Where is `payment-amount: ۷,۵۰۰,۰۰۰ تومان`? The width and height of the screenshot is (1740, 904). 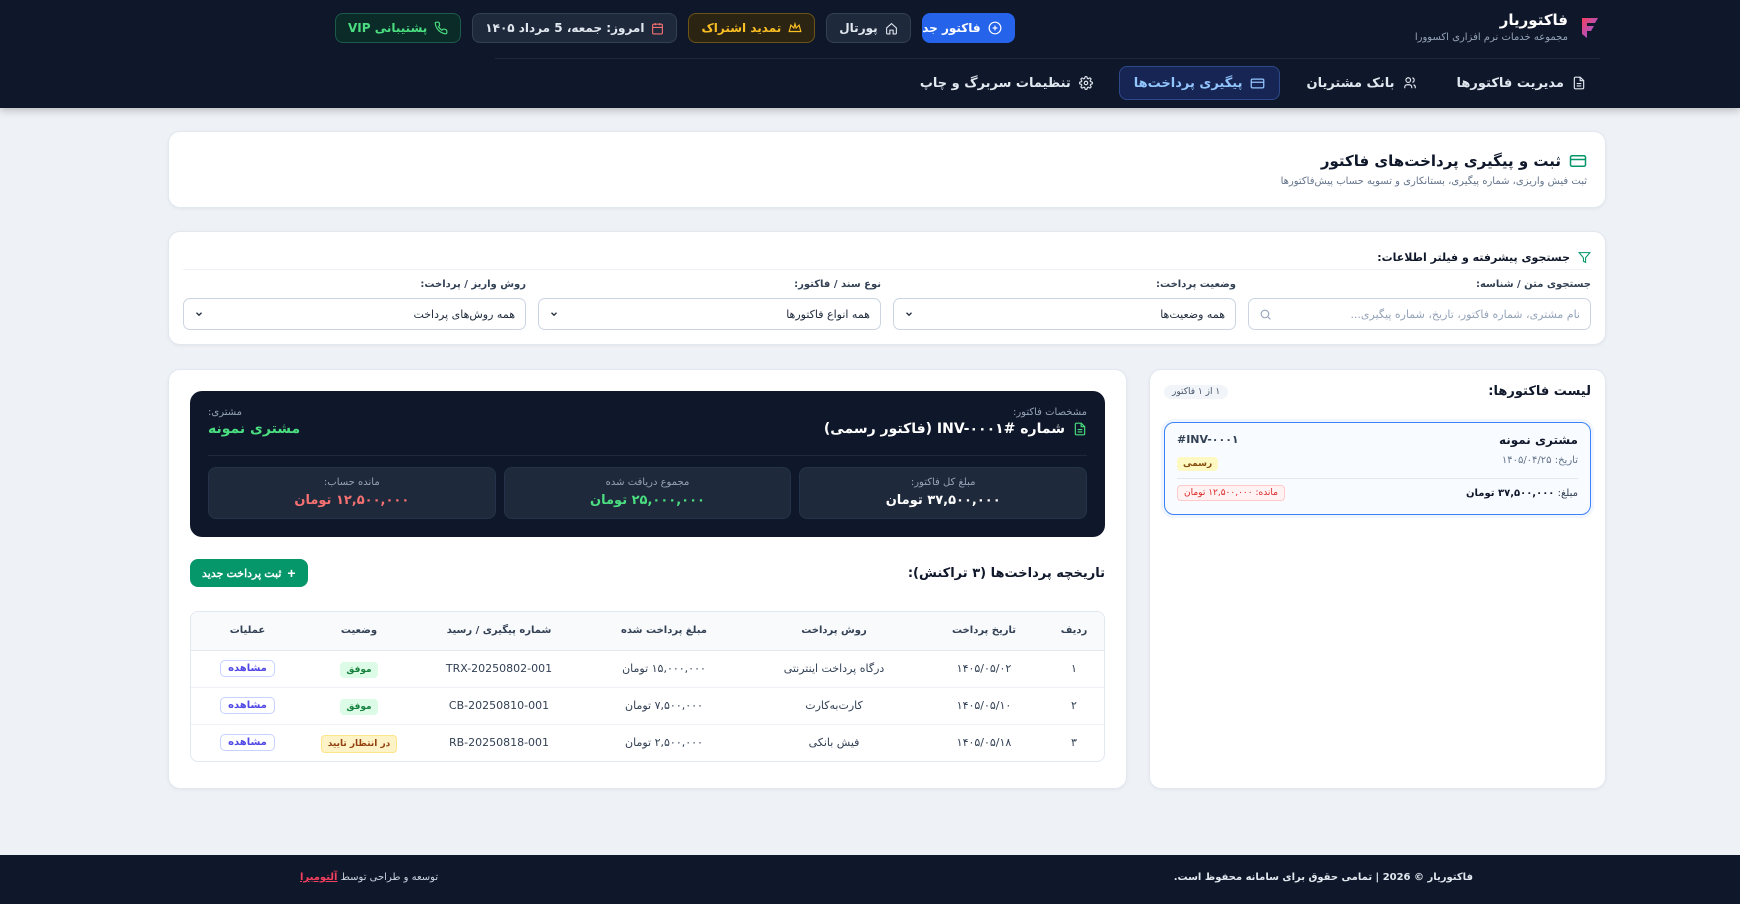
payment-amount: ۷,۵۰۰,۰۰۰ تومان is located at coordinates (664, 706).